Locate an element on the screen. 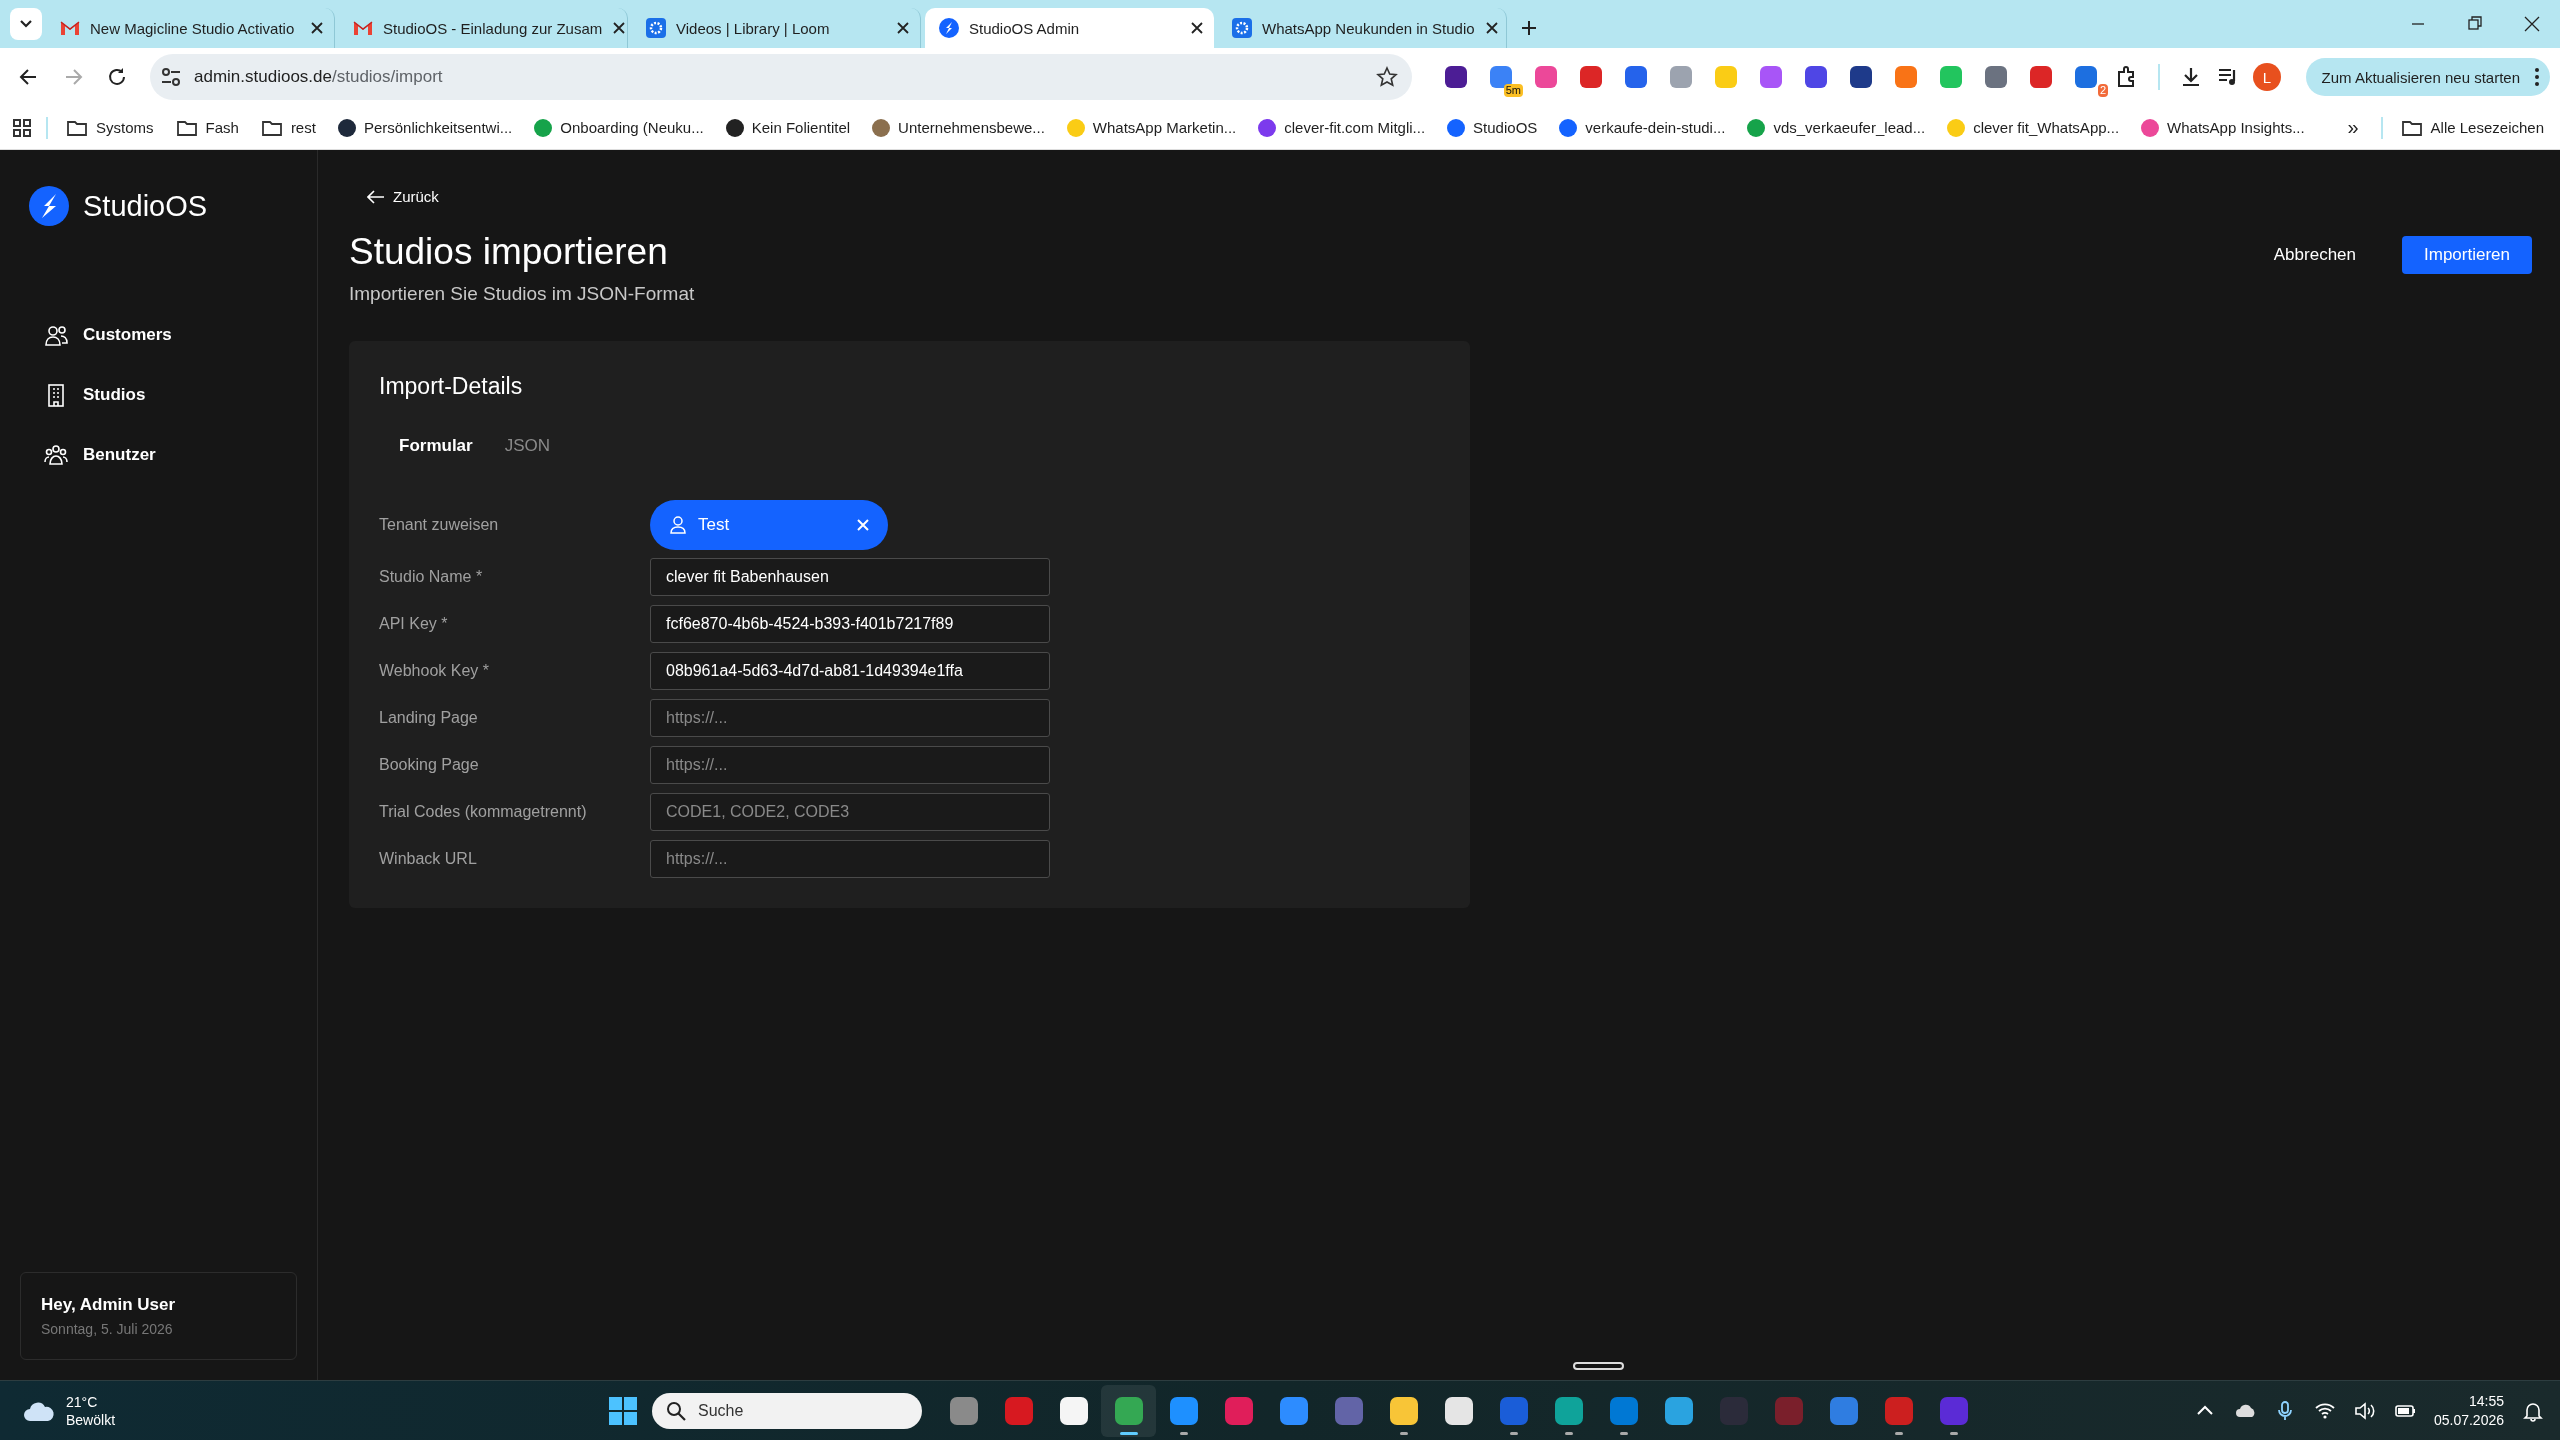  compass-icon is located at coordinates (949, 28).